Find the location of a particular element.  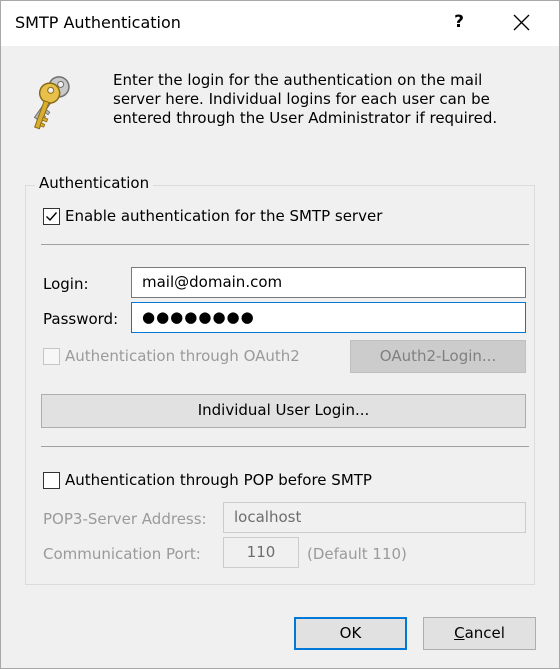

enable-smtp-auth-checkbox is located at coordinates (51, 216).